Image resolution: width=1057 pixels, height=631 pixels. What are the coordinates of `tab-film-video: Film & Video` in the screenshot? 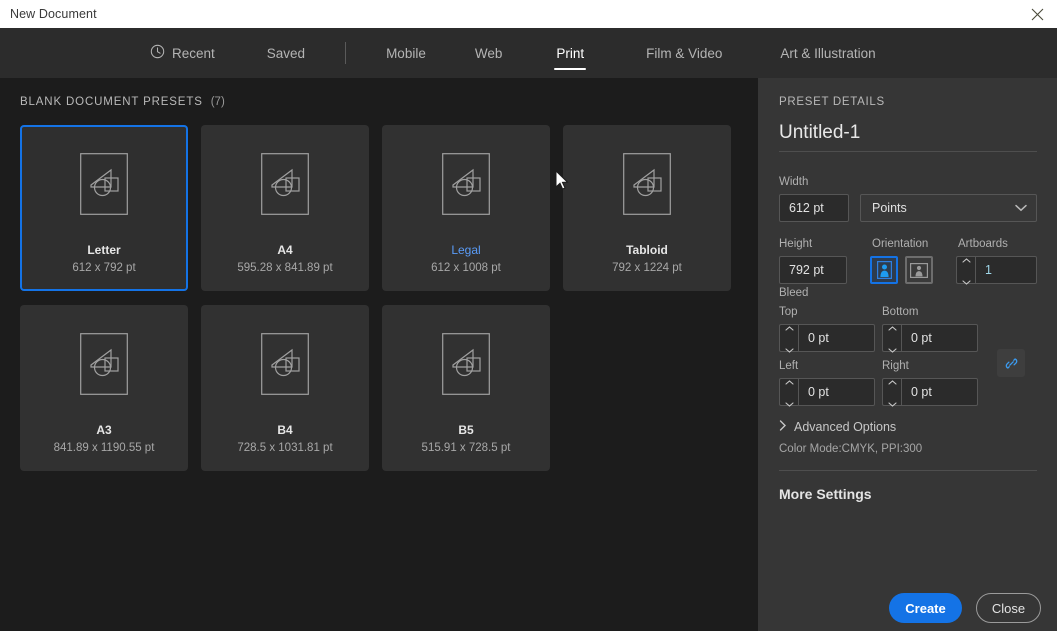 It's located at (684, 53).